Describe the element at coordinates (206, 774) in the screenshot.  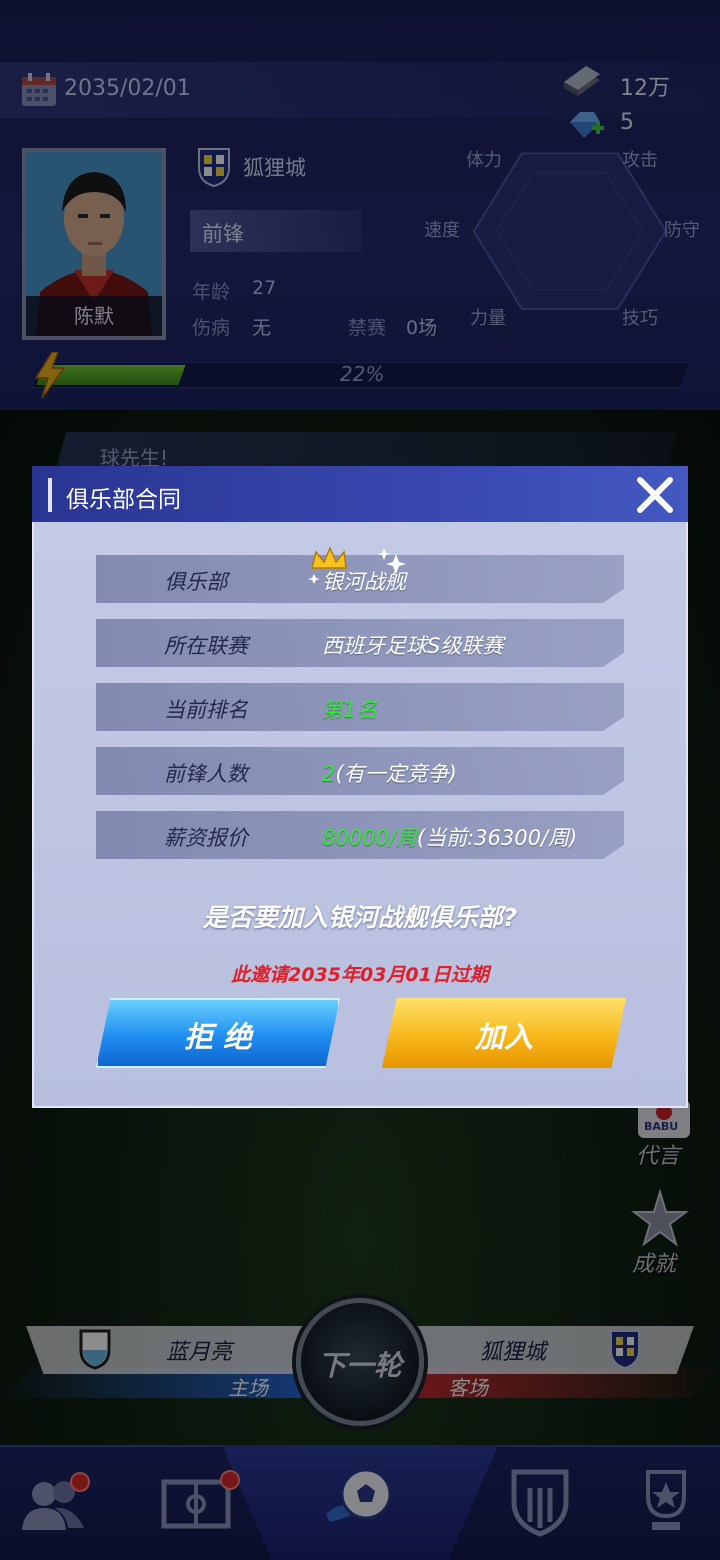
I see `row-label-forwards: 前锋人数` at that location.